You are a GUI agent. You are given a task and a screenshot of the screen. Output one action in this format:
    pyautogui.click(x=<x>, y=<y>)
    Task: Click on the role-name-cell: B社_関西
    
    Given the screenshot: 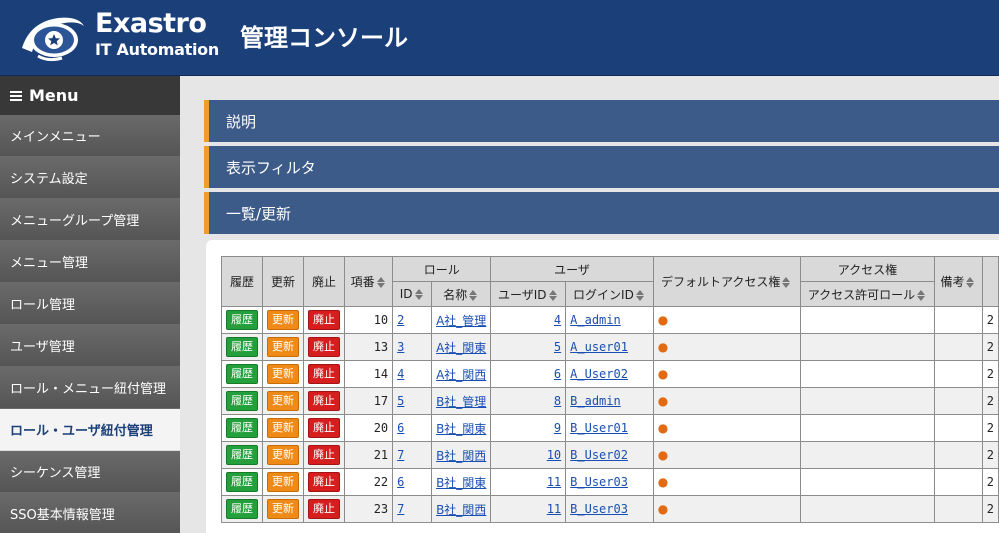 What is the action you would take?
    pyautogui.click(x=461, y=455)
    